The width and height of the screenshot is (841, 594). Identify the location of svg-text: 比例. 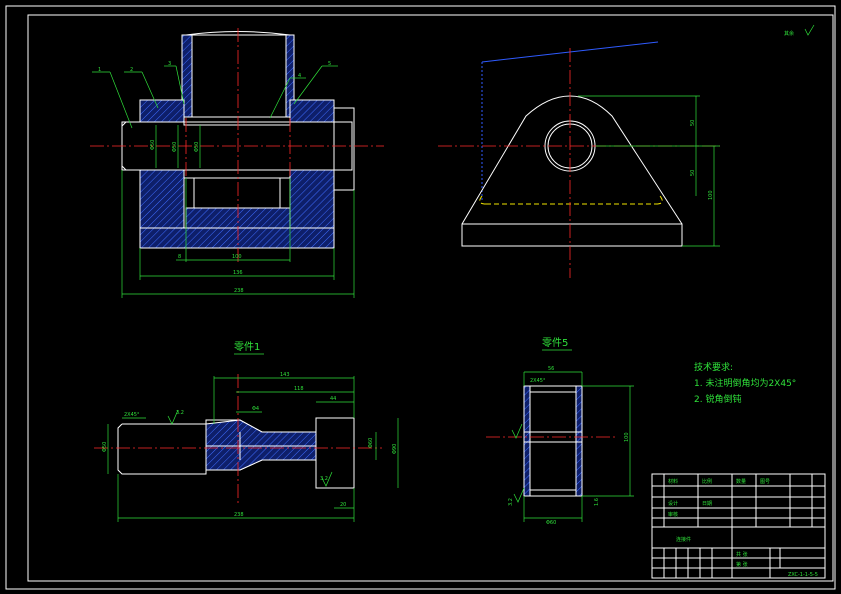
(707, 481).